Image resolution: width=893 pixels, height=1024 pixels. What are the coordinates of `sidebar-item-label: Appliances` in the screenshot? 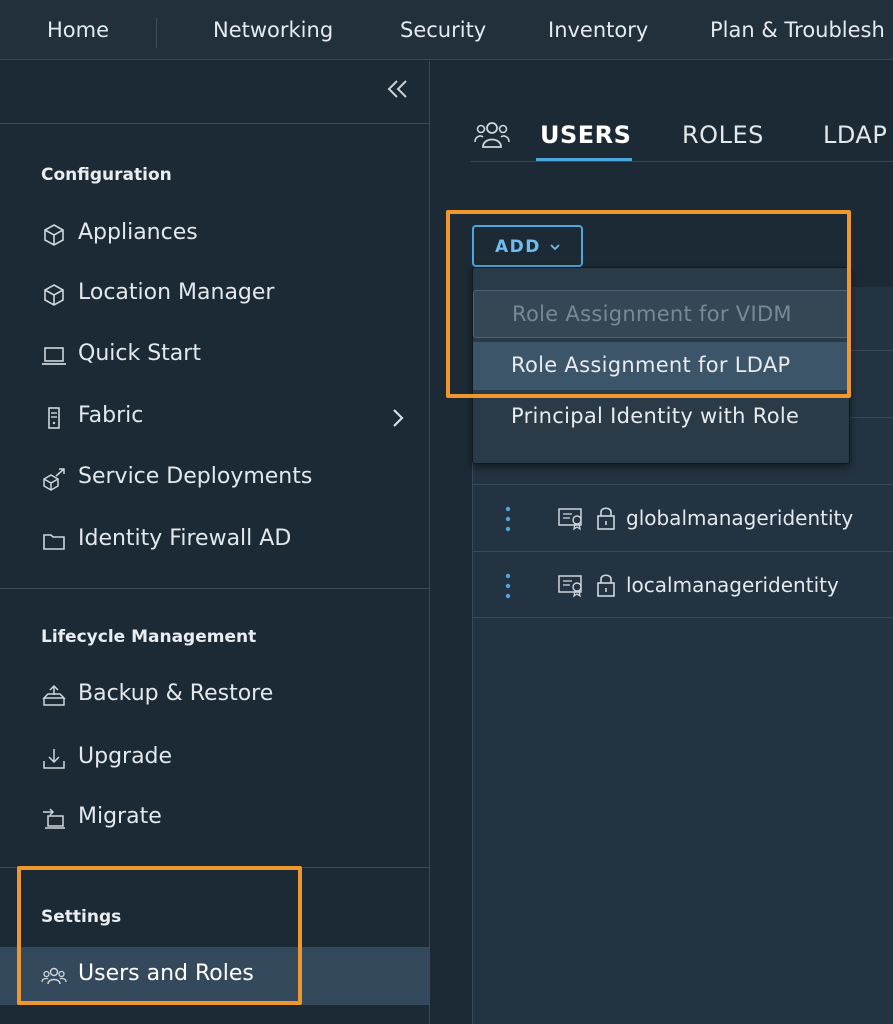 It's located at (138, 232).